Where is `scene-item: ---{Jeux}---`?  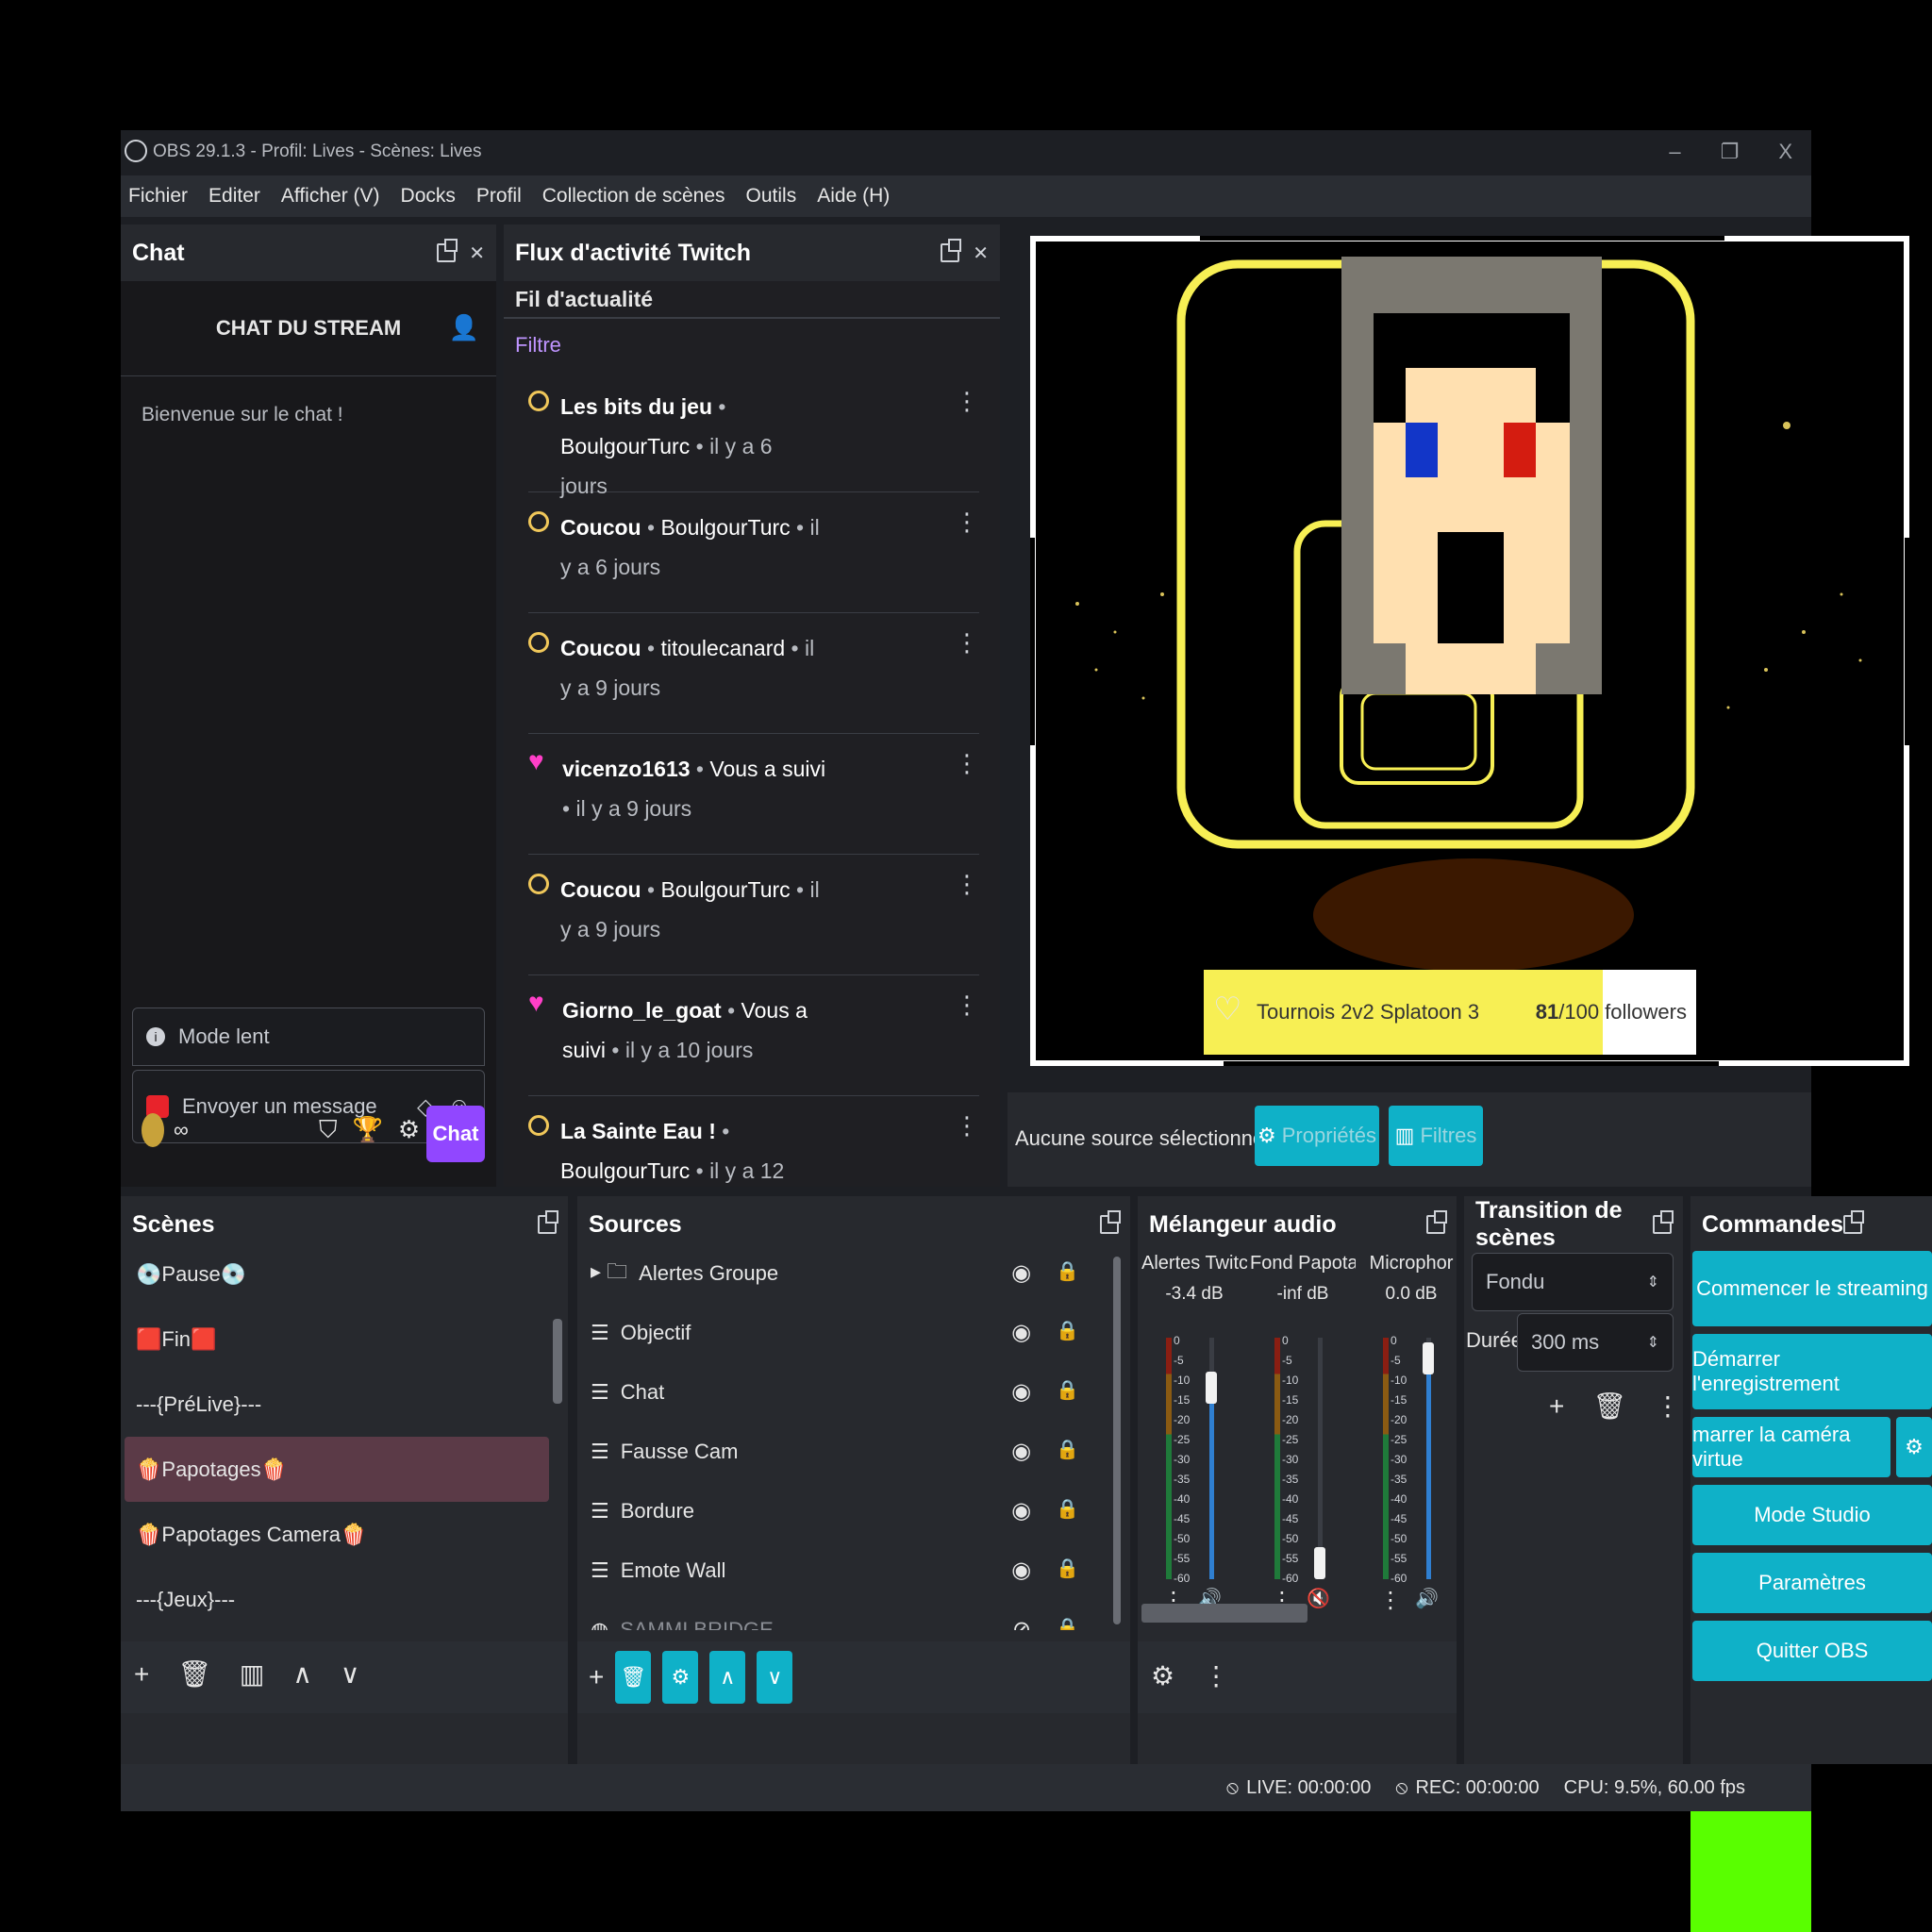 scene-item: ---{Jeux}--- is located at coordinates (337, 1592).